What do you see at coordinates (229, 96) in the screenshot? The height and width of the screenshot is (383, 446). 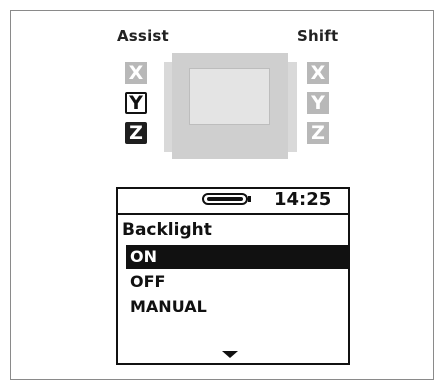 I see `cycle-computer-screen` at bounding box center [229, 96].